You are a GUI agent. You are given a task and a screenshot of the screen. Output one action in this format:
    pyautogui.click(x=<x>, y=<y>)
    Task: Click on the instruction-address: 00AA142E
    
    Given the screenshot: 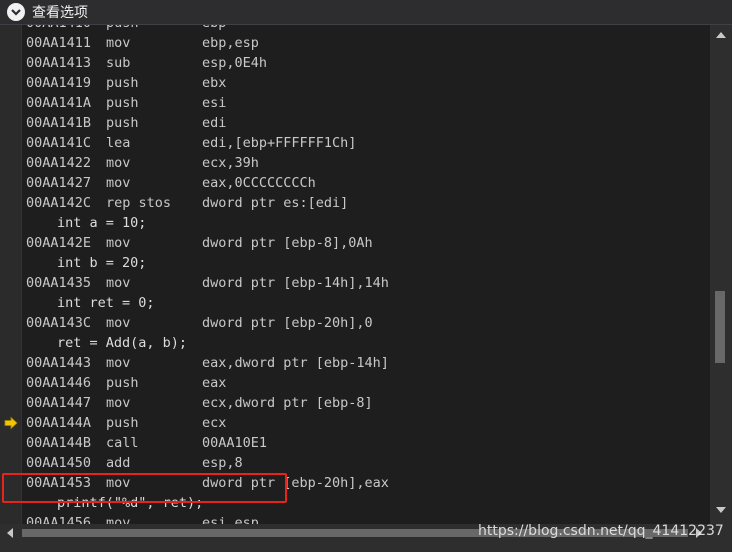 What is the action you would take?
    pyautogui.click(x=59, y=243)
    